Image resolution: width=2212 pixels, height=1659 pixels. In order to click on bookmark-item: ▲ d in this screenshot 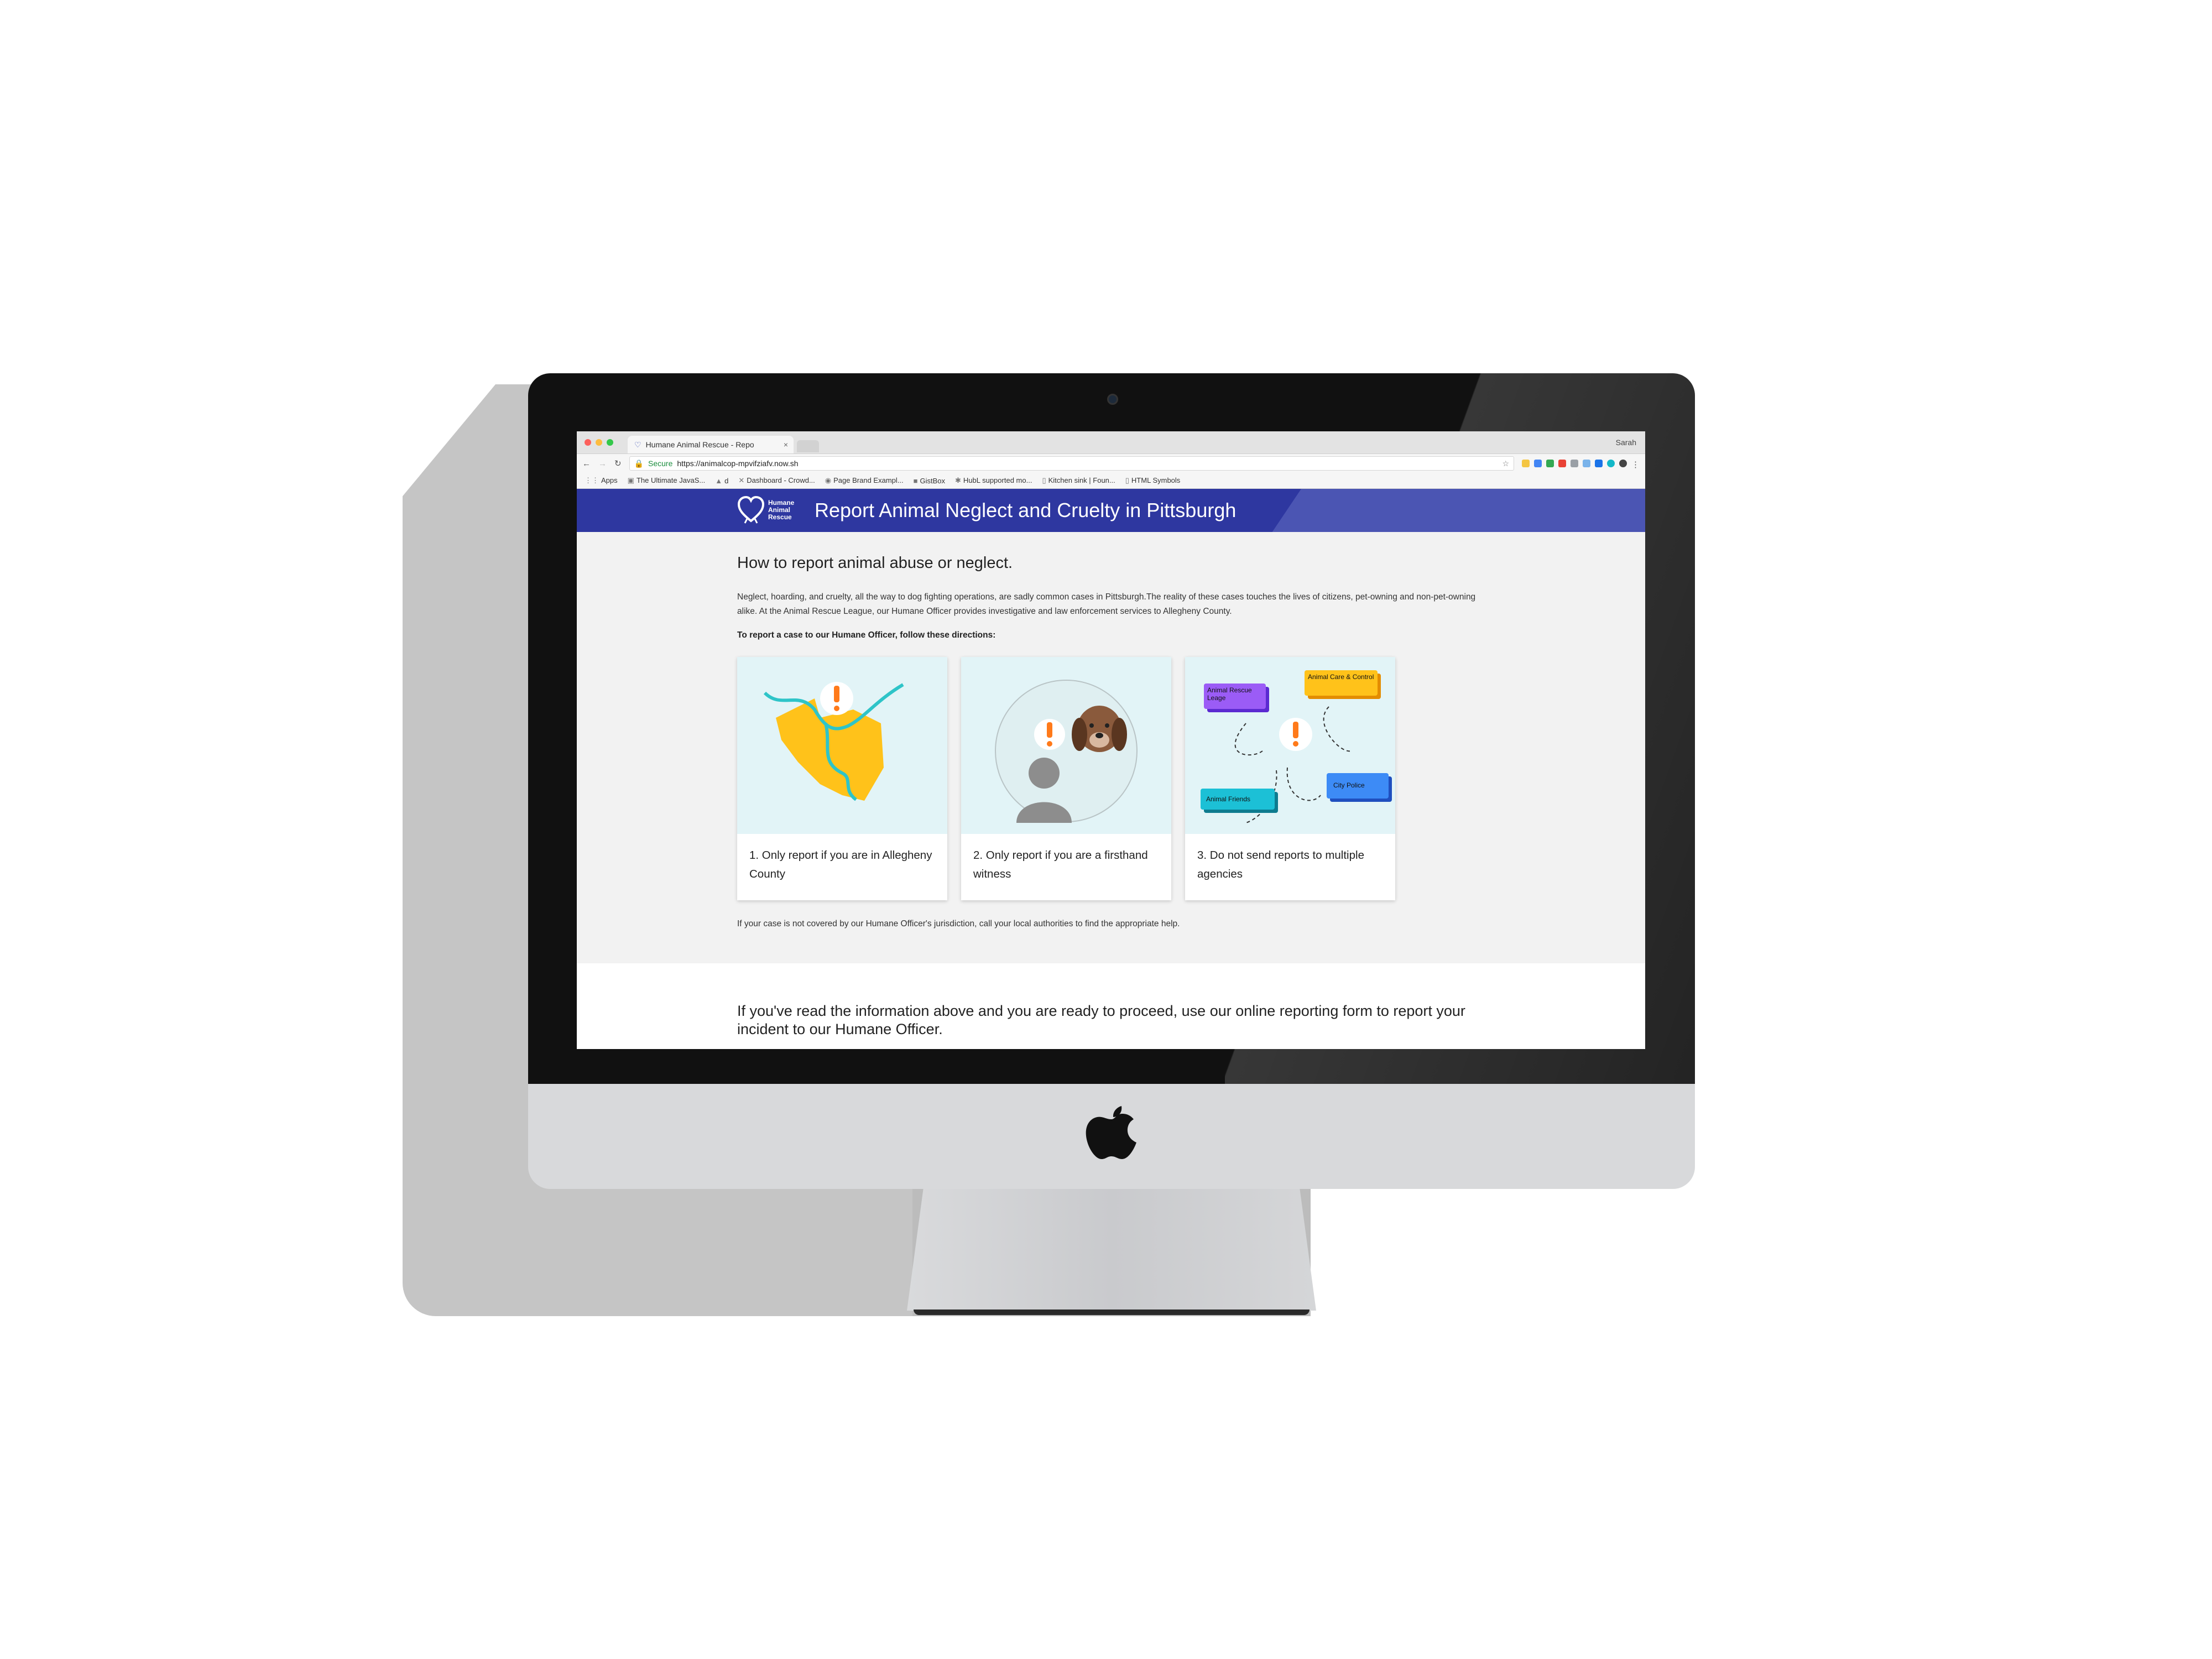, I will do `click(722, 481)`.